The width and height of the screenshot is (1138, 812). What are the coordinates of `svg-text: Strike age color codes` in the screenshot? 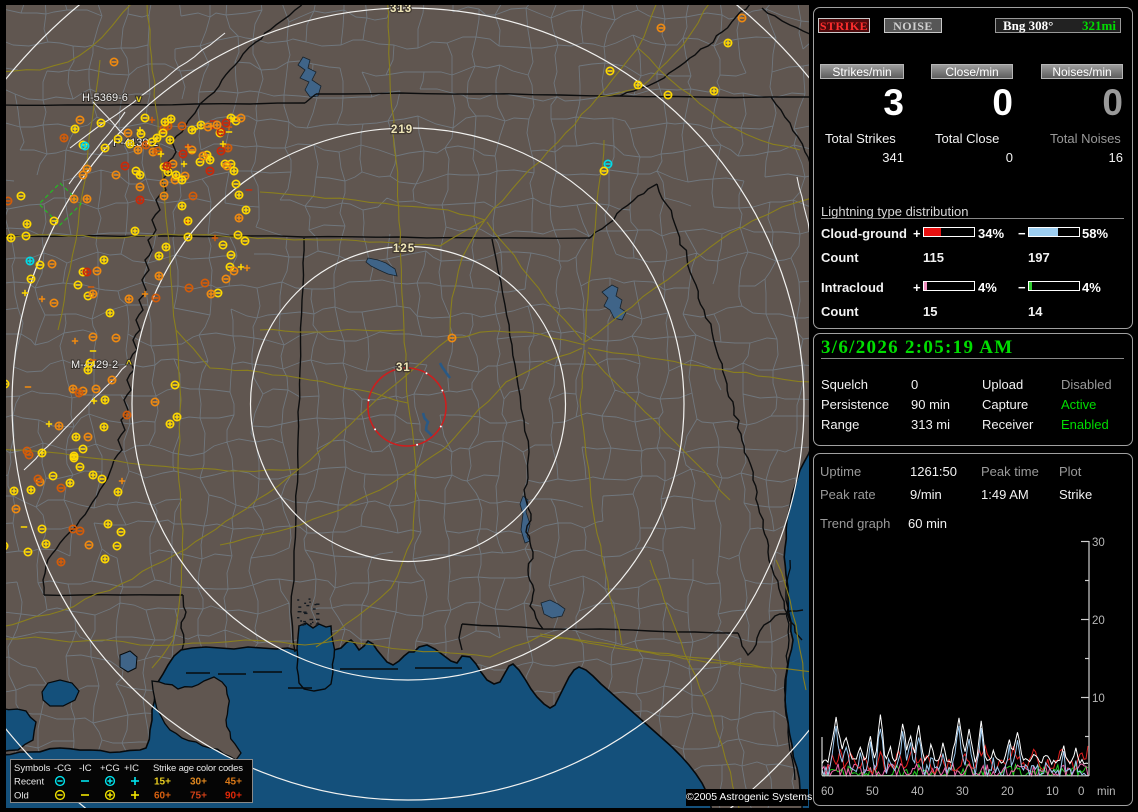 It's located at (198, 768).